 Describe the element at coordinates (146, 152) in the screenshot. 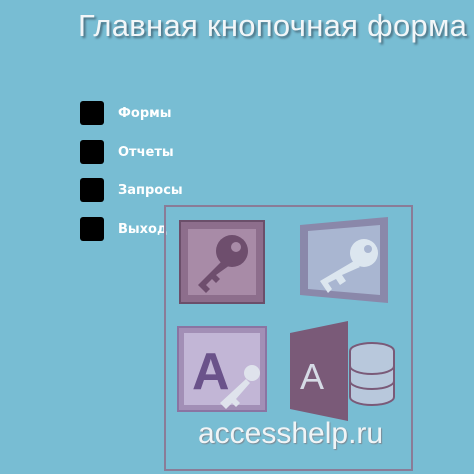

I see `reports-label: Отчеты` at that location.